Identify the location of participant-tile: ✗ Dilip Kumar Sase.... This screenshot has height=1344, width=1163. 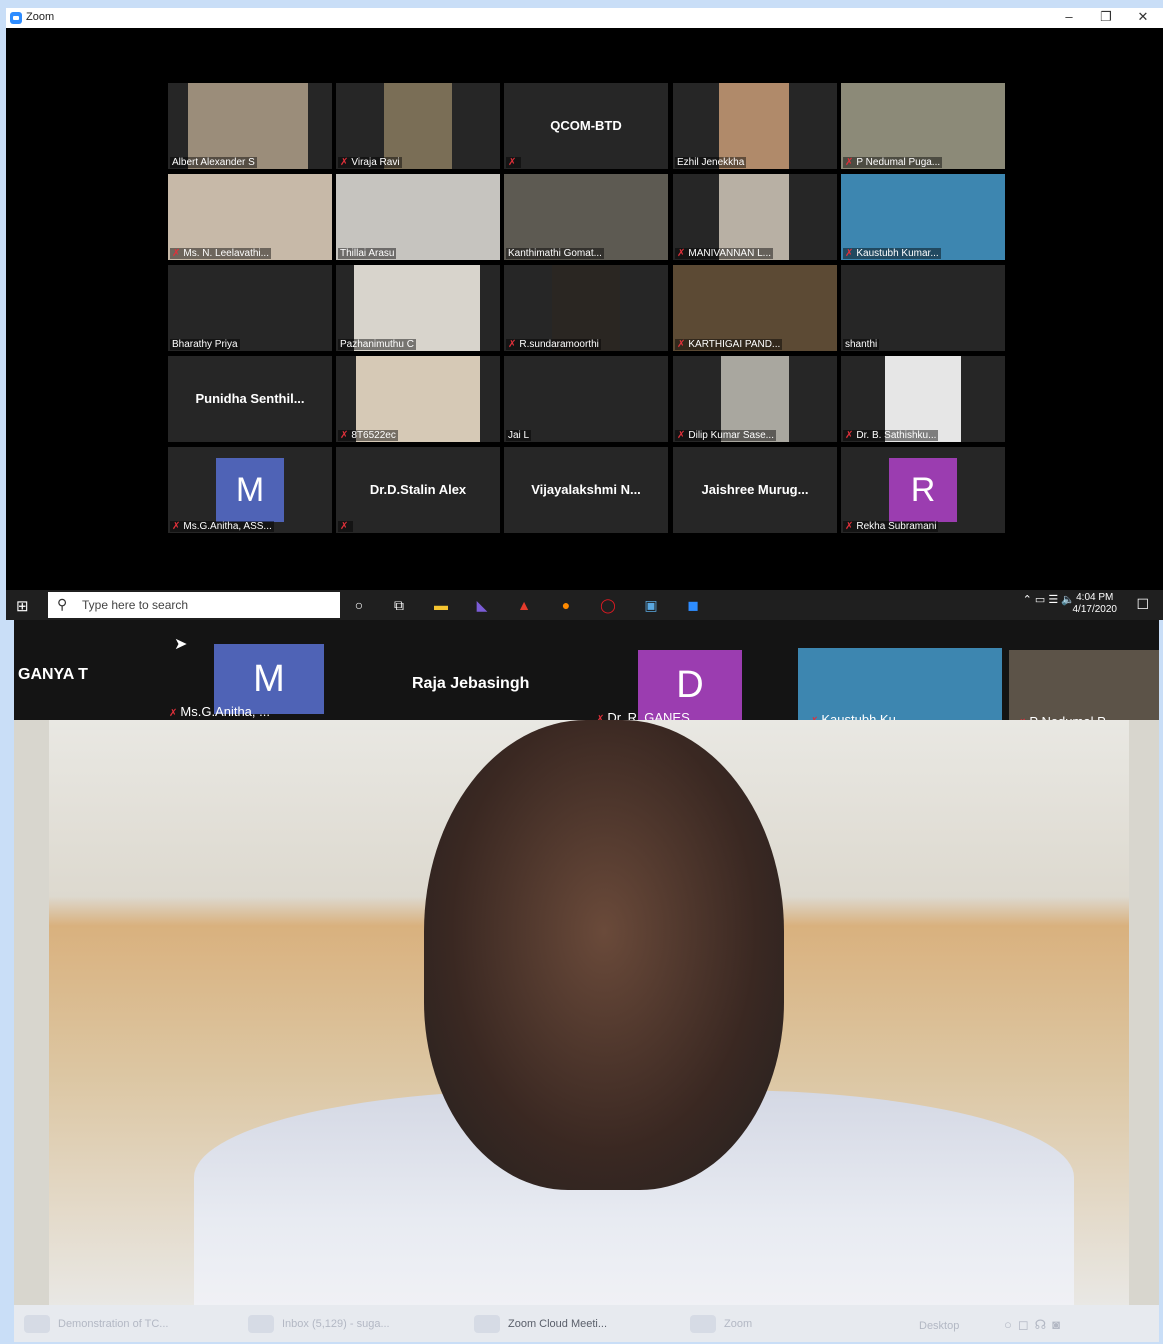
(755, 399).